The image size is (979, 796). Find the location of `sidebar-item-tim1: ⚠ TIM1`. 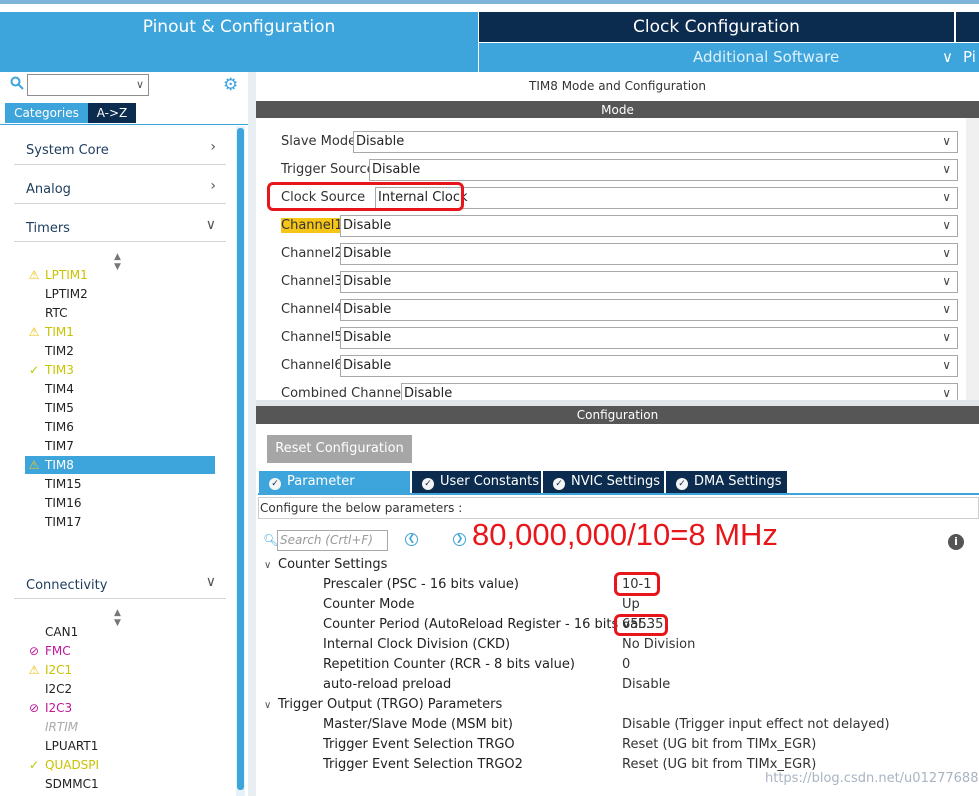

sidebar-item-tim1: ⚠ TIM1 is located at coordinates (120, 332).